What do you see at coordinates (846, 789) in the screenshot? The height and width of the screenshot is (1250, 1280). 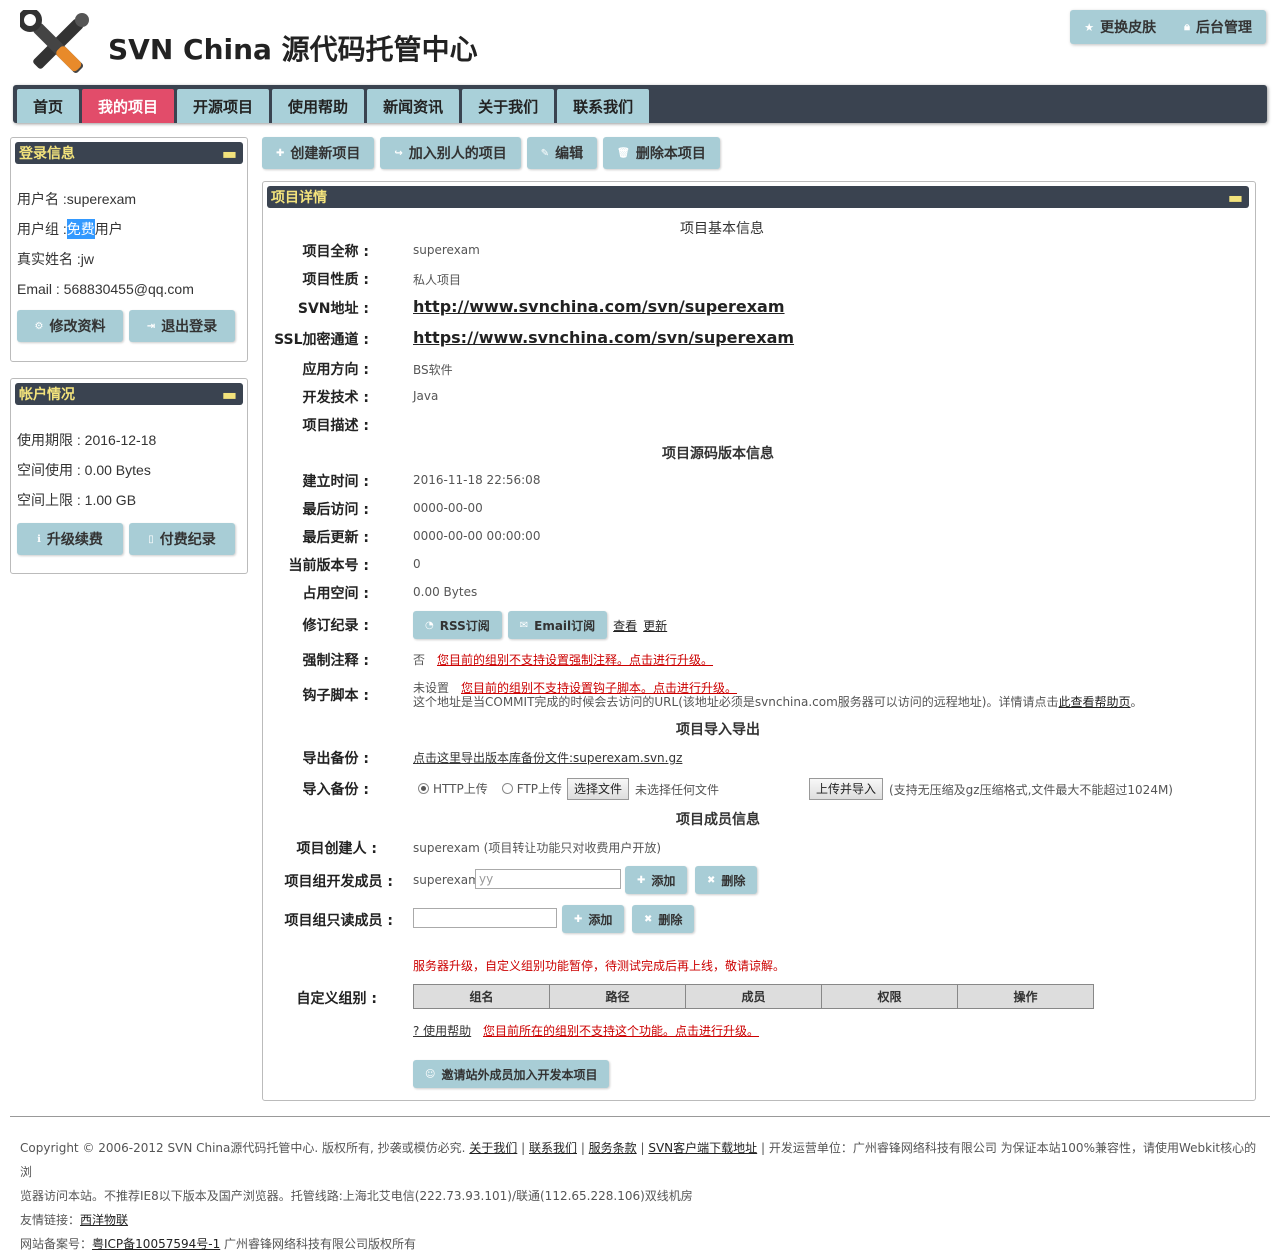 I see `upload-import-button: 上传并导入` at bounding box center [846, 789].